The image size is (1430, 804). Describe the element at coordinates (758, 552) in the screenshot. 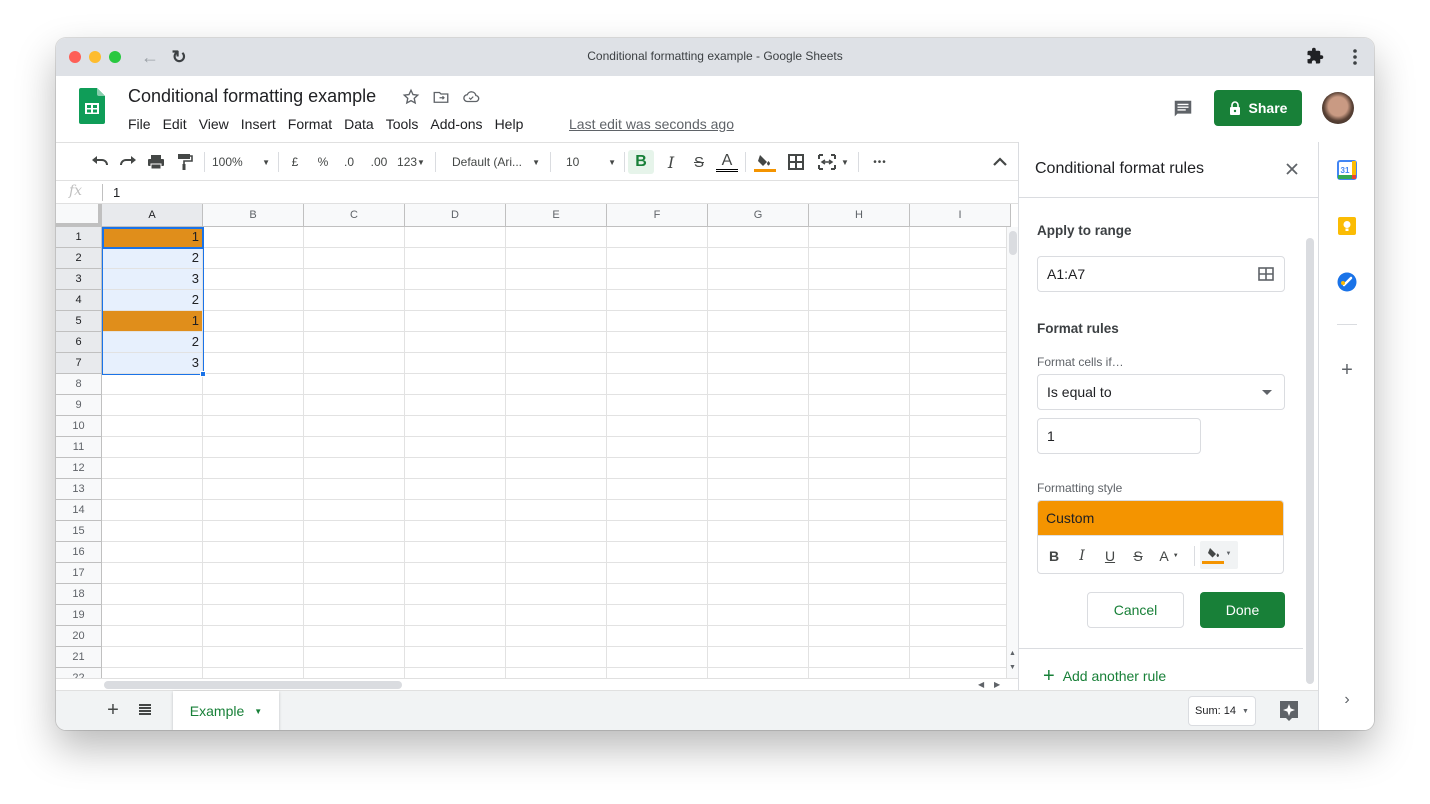

I see `cell-g16` at that location.